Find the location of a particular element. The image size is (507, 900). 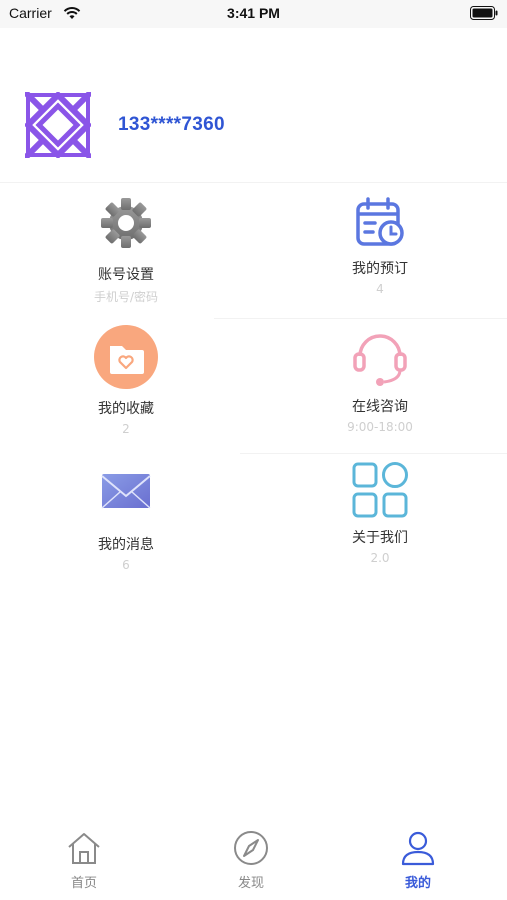

grid-apps-icon is located at coordinates (380, 490).